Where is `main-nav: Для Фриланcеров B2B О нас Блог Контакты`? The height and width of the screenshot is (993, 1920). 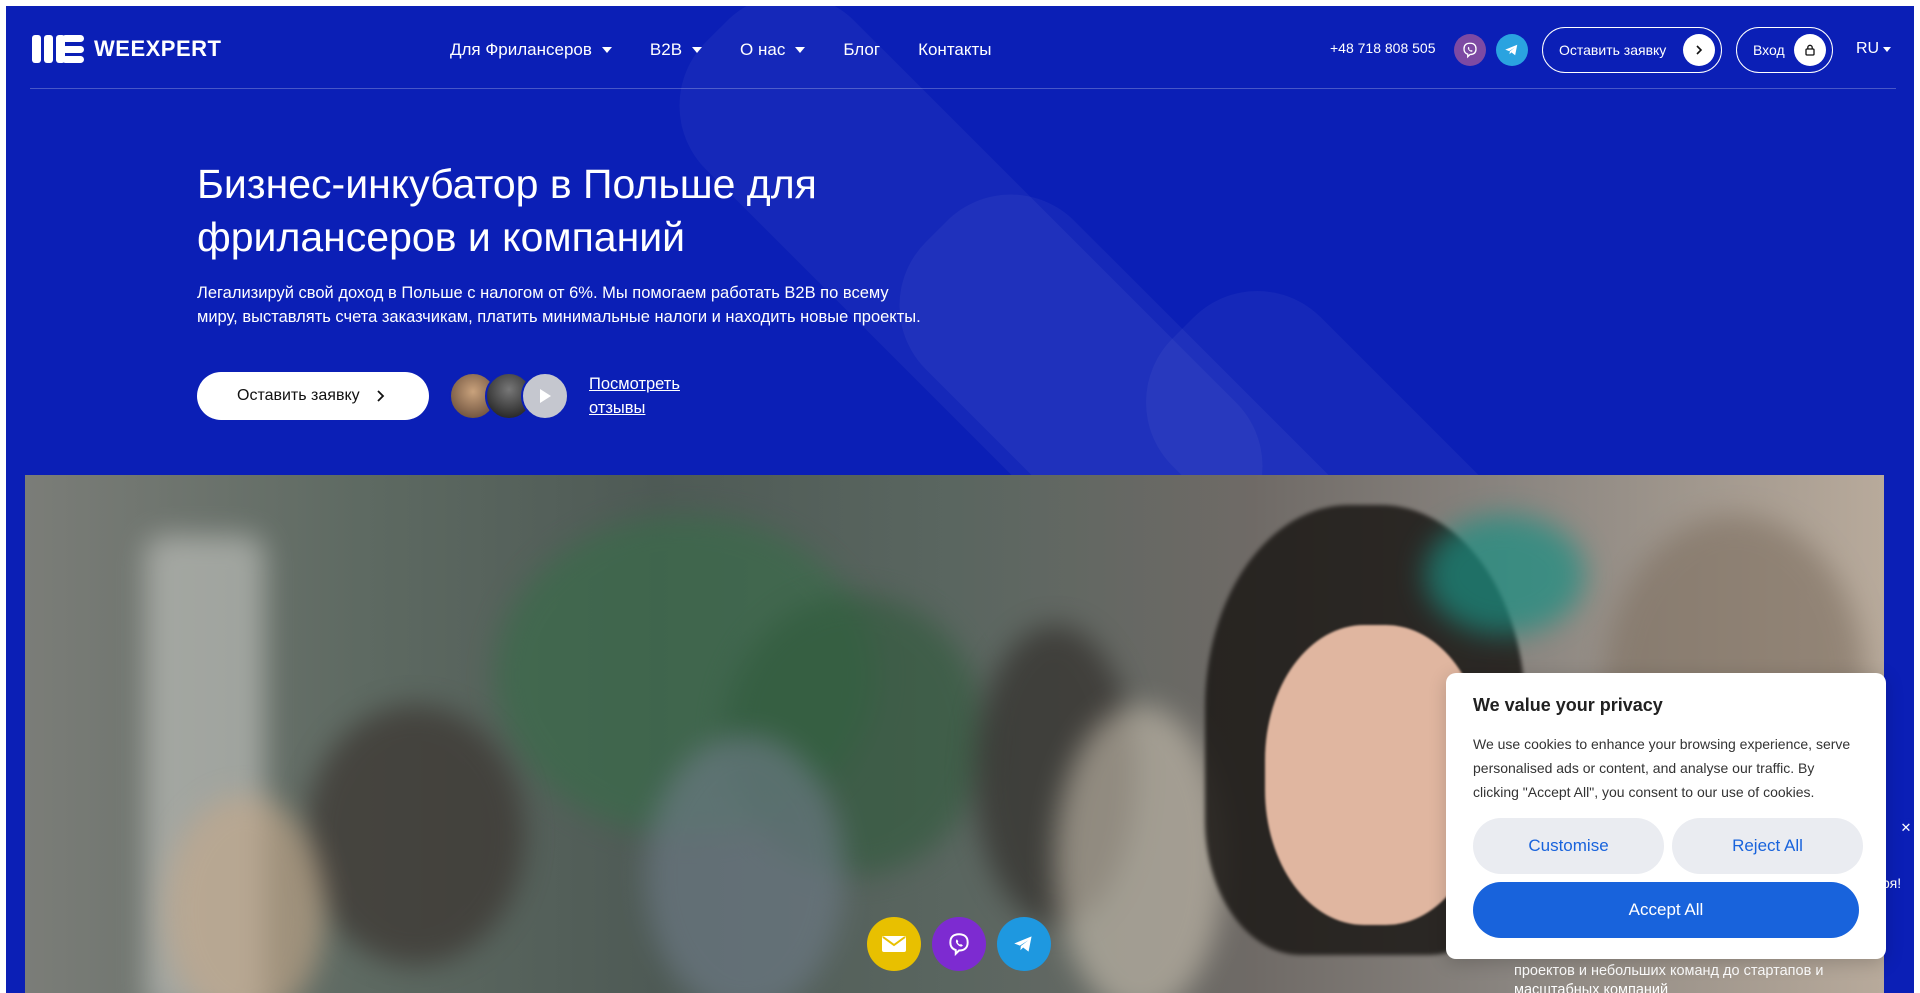 main-nav: Для Фриланcеров B2B О нас Блог Контакты is located at coordinates (721, 50).